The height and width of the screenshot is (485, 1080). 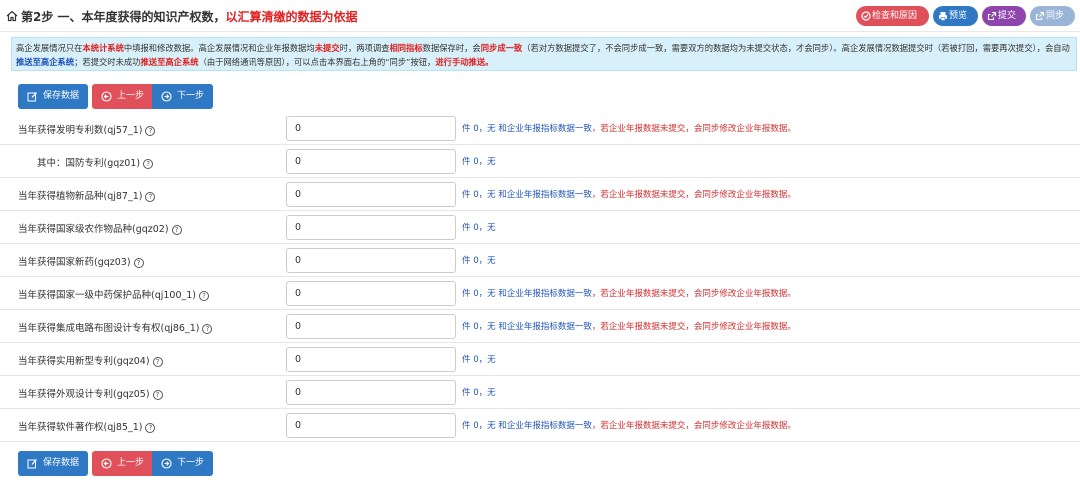 I want to click on row-label: 当年获得植物新品种(qj87_1)?, so click(x=87, y=195).